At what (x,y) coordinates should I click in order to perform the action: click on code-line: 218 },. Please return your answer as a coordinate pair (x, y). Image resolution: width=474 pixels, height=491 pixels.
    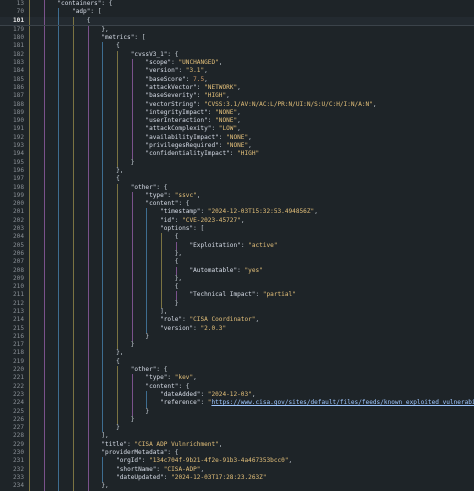
    Looking at the image, I should click on (237, 353).